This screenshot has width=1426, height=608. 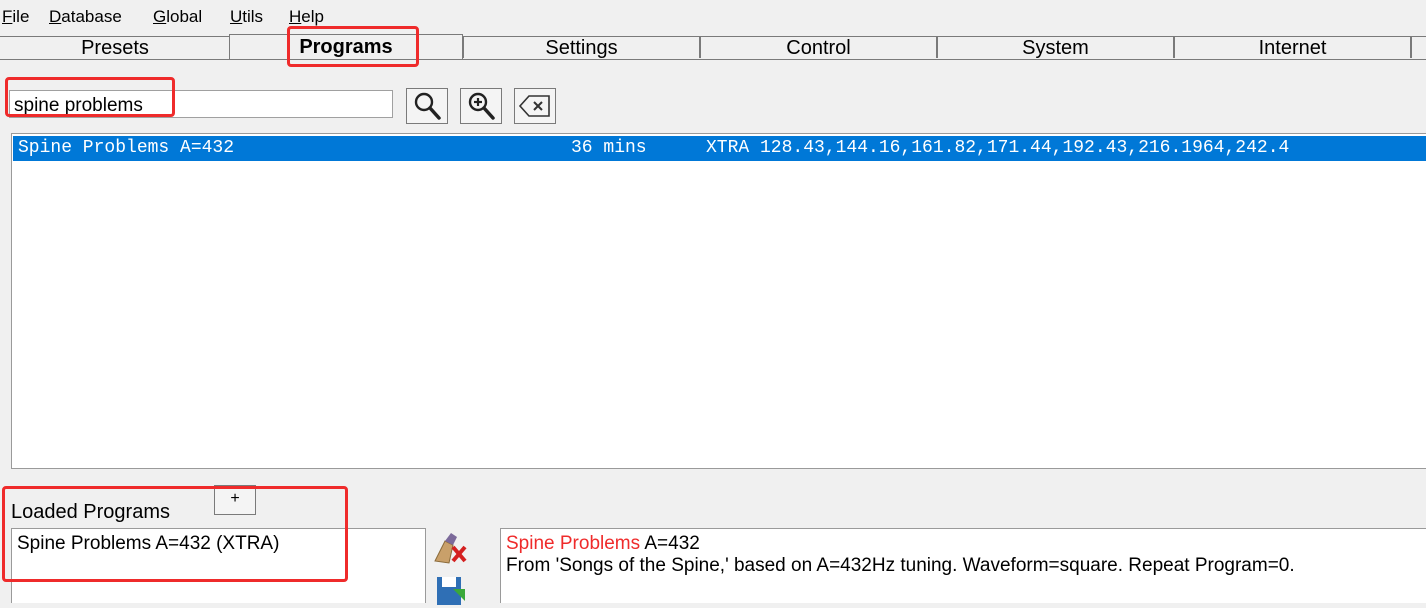 I want to click on tab-control: Control, so click(x=818, y=47).